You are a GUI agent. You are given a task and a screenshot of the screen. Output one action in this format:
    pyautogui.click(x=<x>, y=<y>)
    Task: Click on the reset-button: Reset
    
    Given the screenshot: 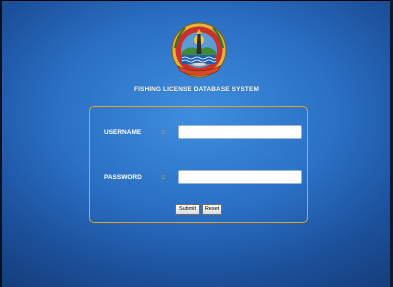 What is the action you would take?
    pyautogui.click(x=212, y=209)
    